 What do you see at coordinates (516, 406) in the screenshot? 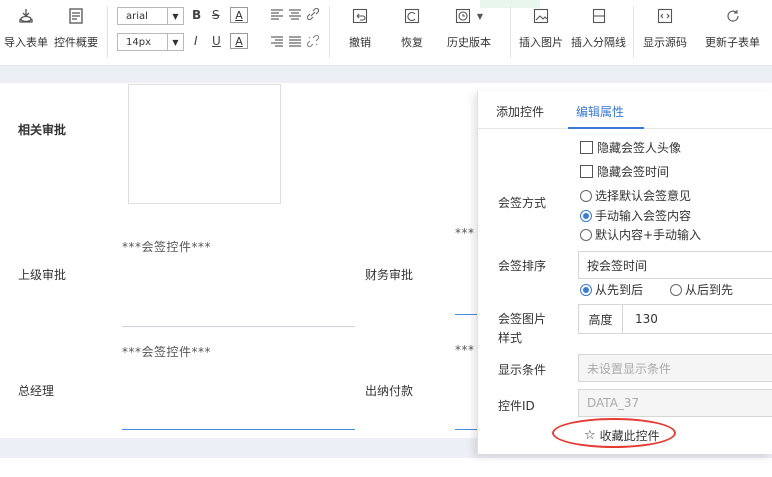
I see `control-id-label: 控件ID` at bounding box center [516, 406].